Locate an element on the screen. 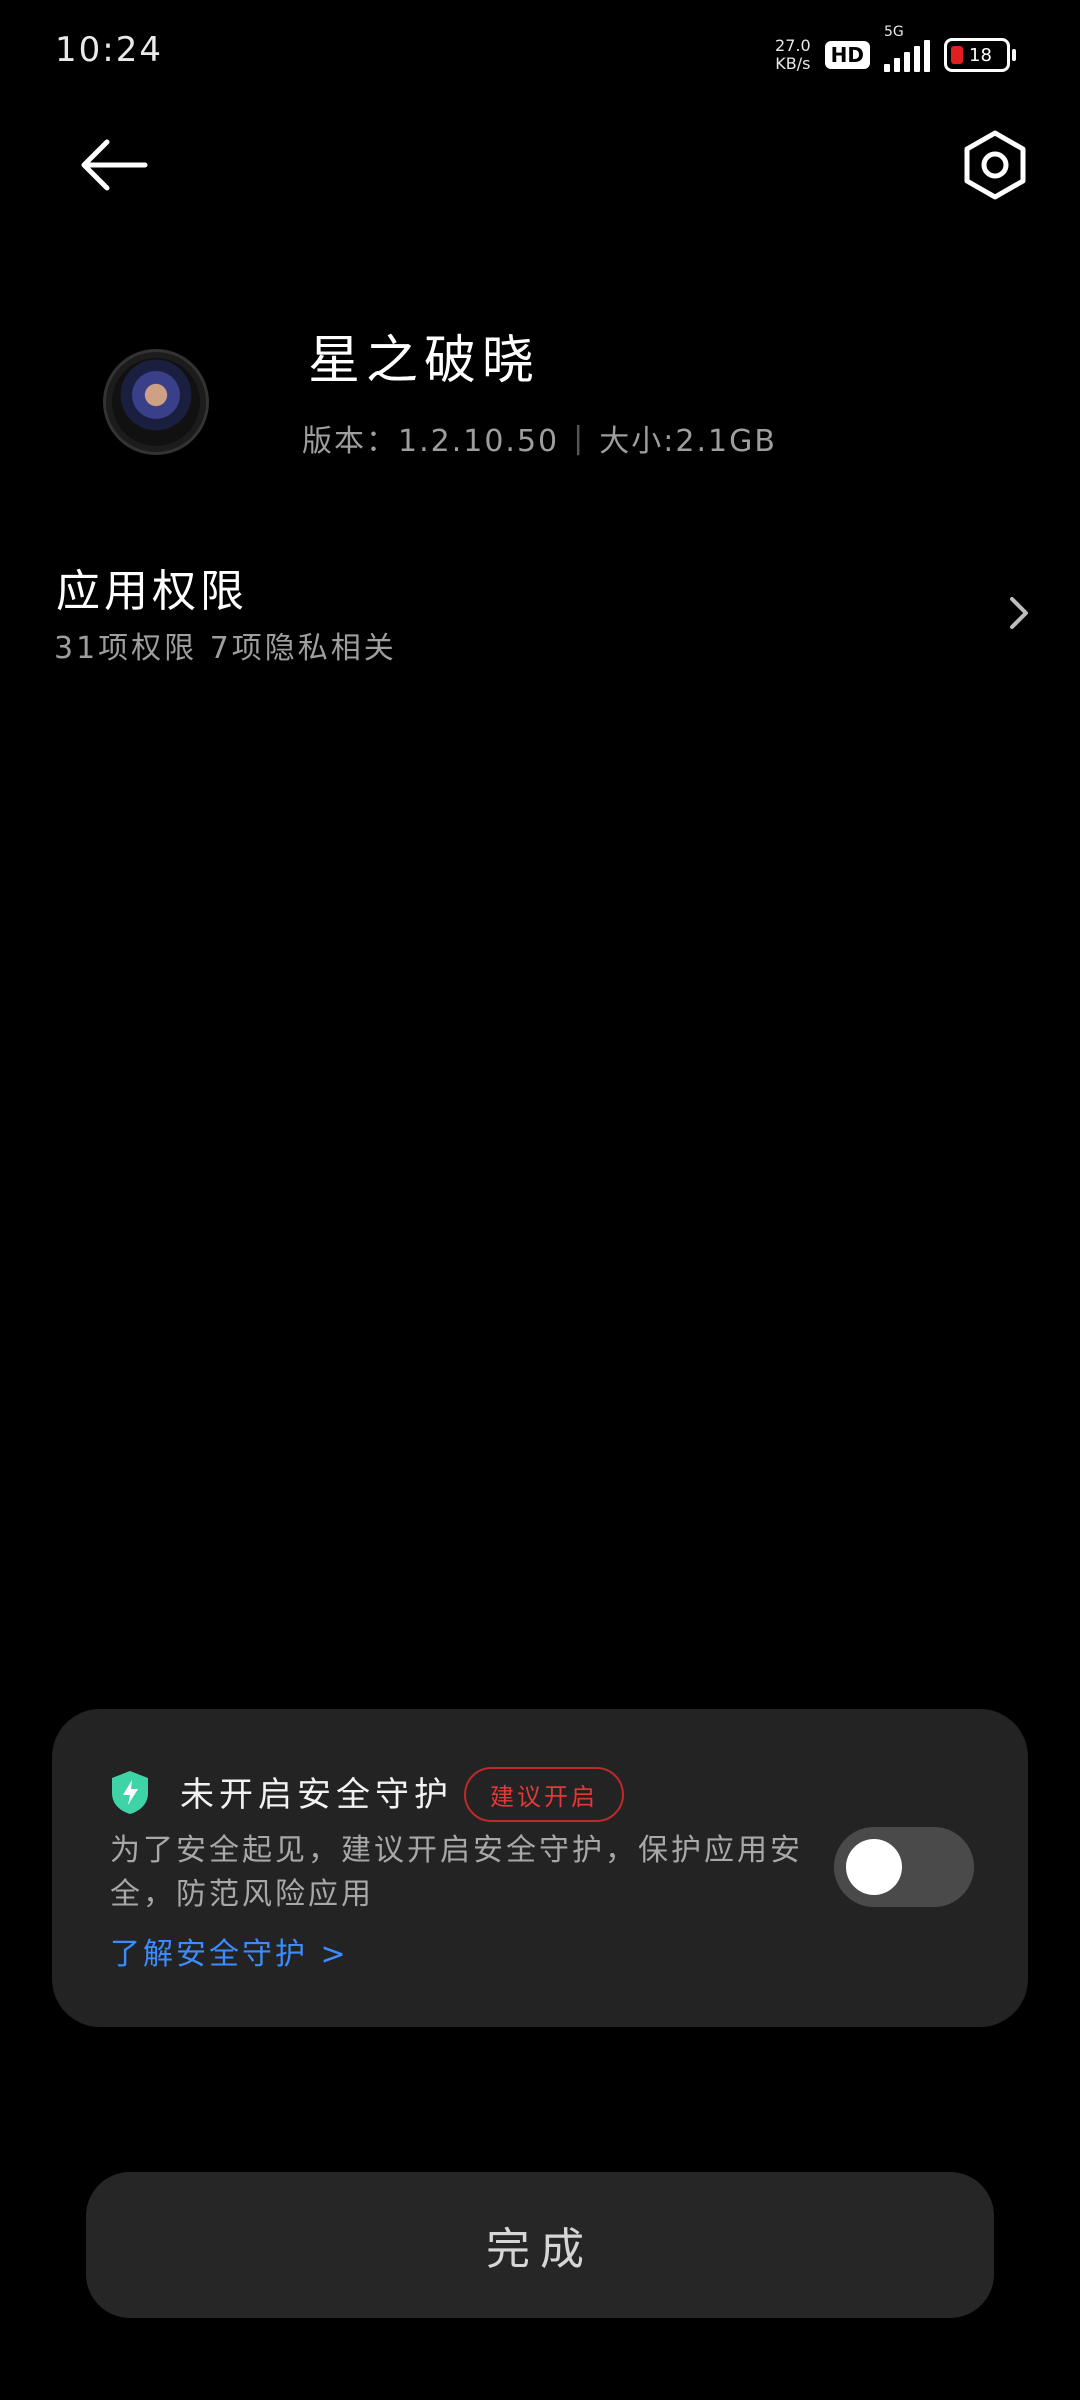 The width and height of the screenshot is (1080, 2400). network-speed: 27.0 KB/s is located at coordinates (793, 55).